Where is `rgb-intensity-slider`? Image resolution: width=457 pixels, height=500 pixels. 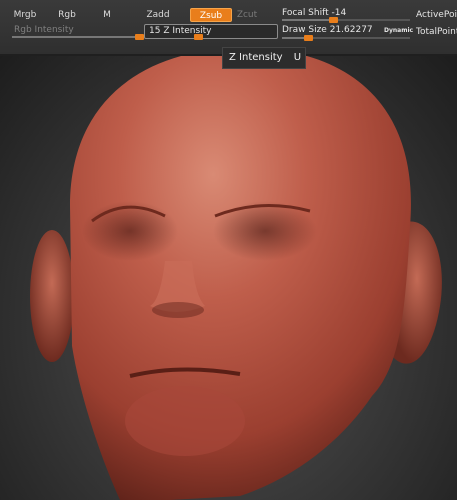 rgb-intensity-slider is located at coordinates (78, 37).